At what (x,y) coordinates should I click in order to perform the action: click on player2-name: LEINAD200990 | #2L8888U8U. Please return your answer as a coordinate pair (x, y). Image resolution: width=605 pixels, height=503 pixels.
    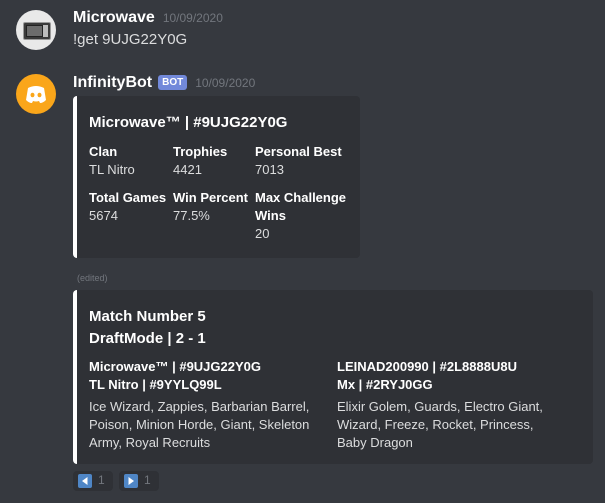
    Looking at the image, I should click on (427, 366).